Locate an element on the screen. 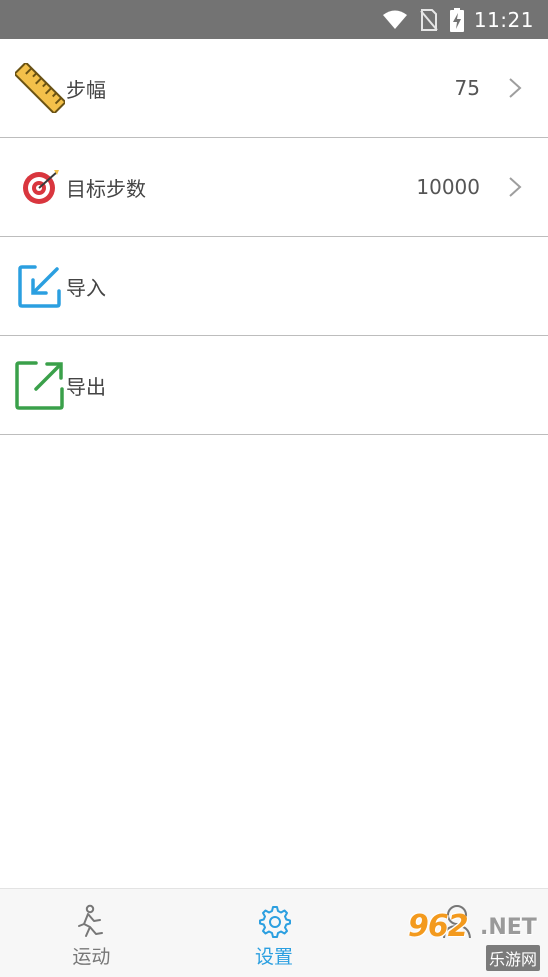  setting-row-export: 导出 is located at coordinates (274, 385).